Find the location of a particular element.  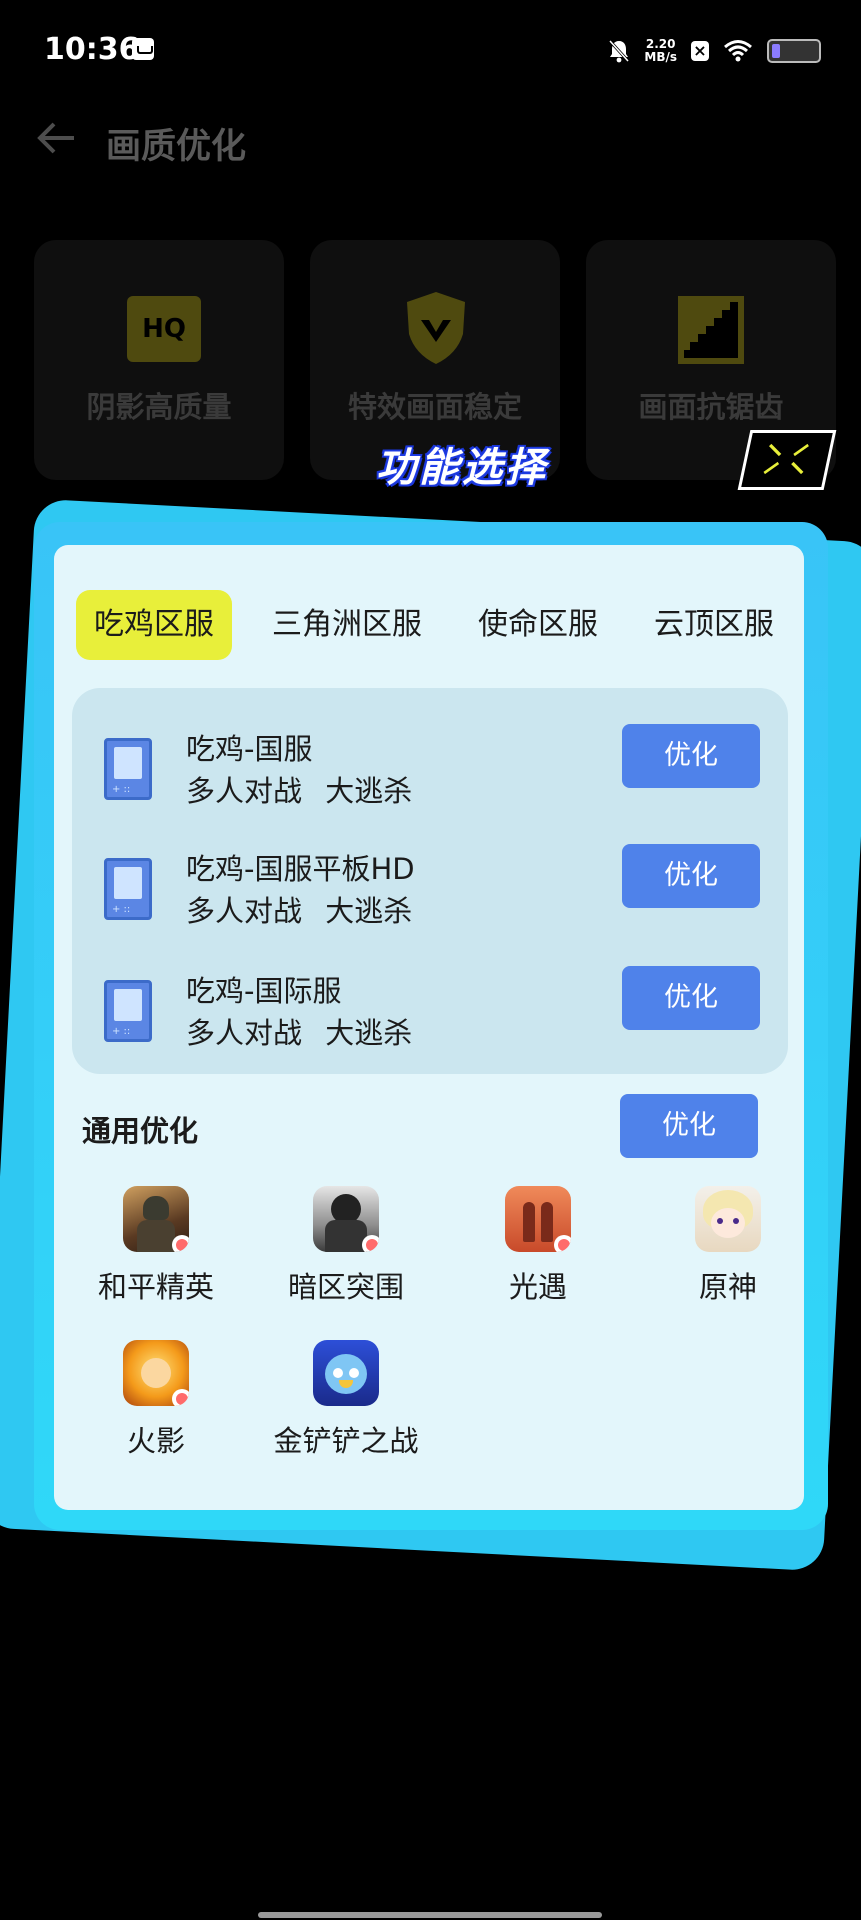

list-item: 吃鸡-国际服 多人对战 大逃杀 优化 is located at coordinates (430, 1020).